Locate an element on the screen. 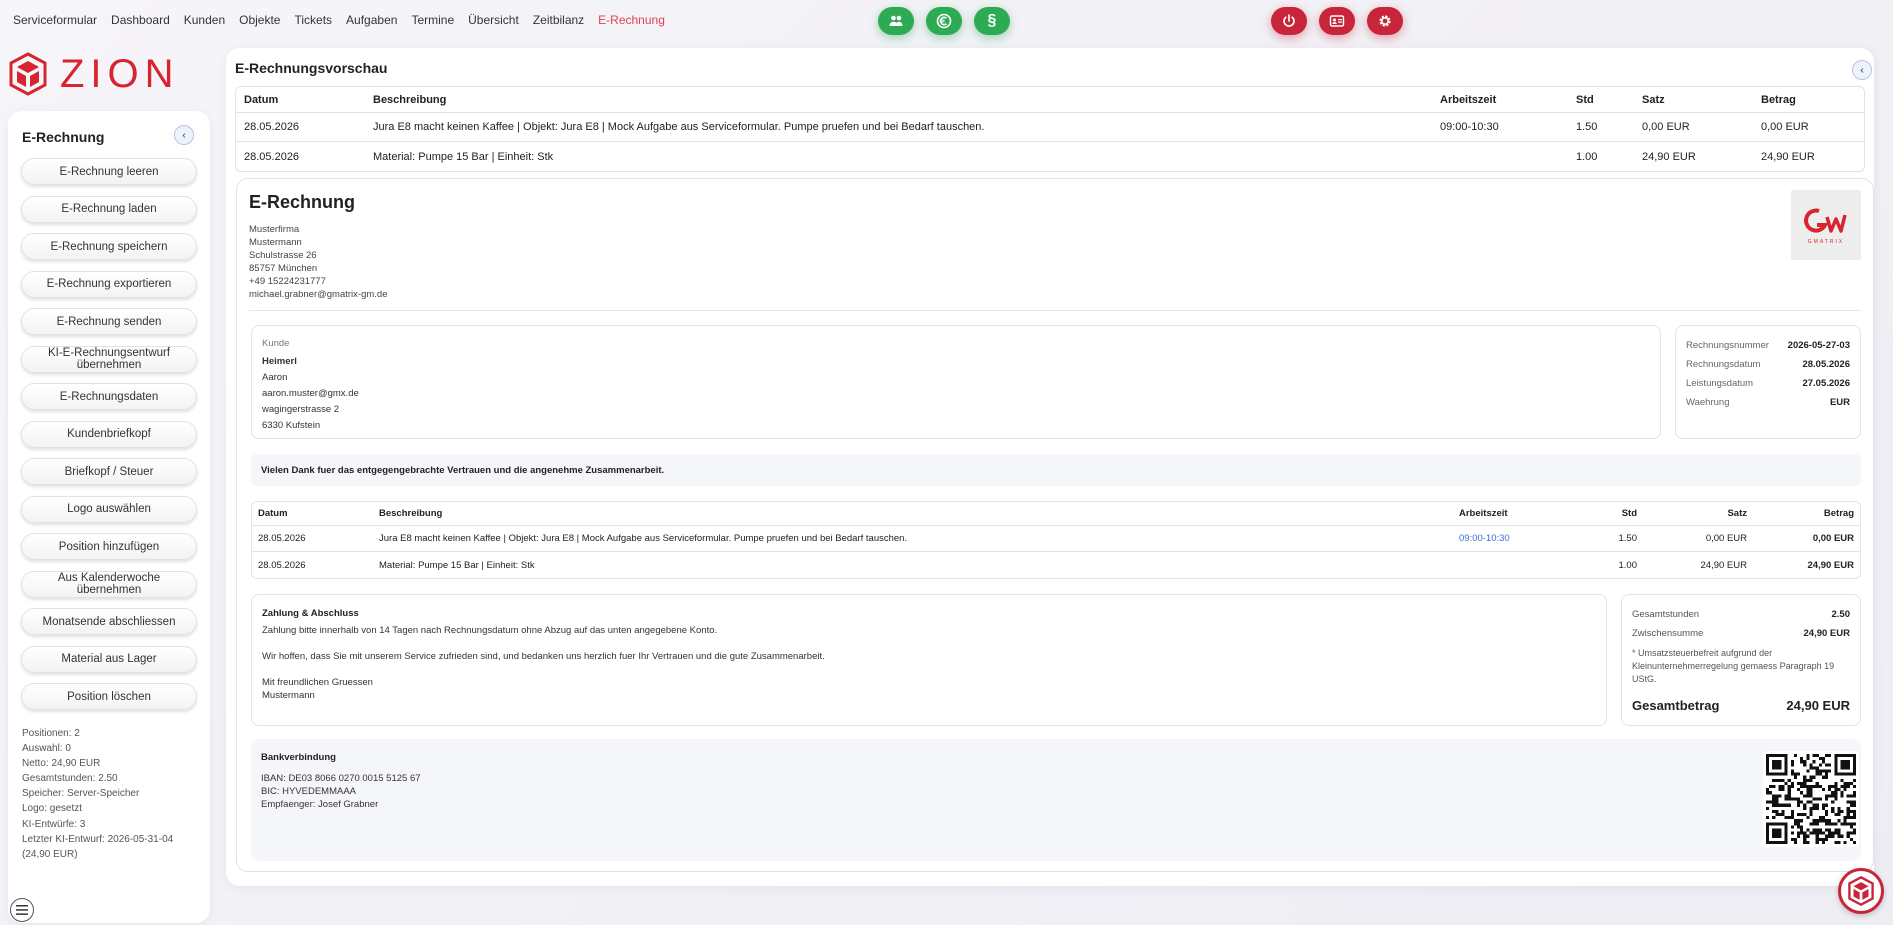 This screenshot has width=1893, height=925. company-logo-text: GMATRIX is located at coordinates (1826, 242).